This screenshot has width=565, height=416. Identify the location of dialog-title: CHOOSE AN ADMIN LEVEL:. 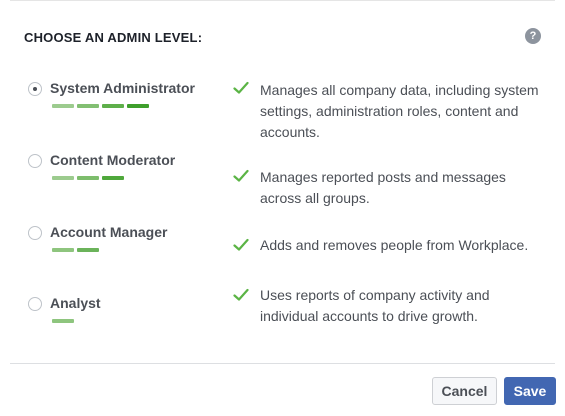
(113, 37).